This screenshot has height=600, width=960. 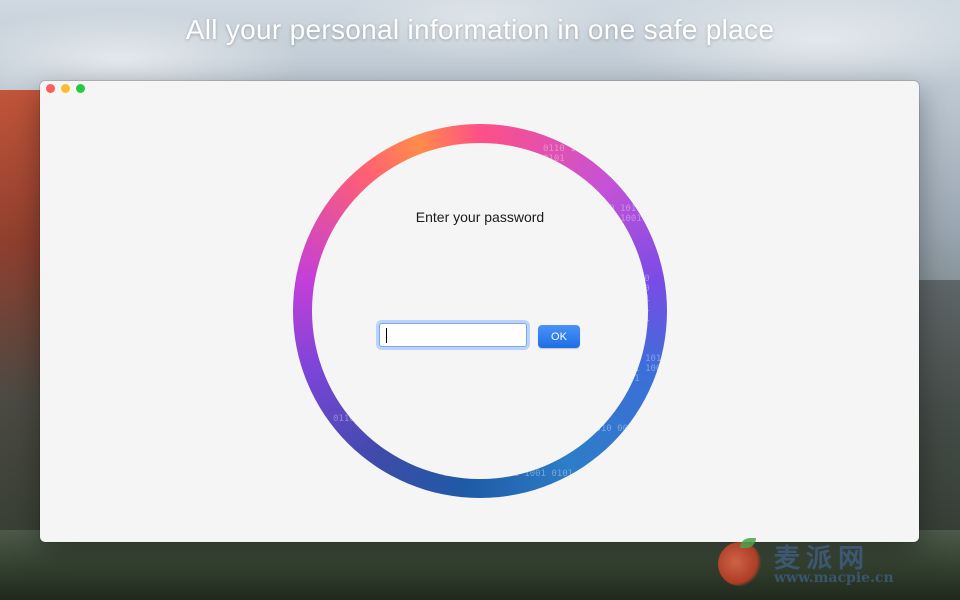 What do you see at coordinates (386, 335) in the screenshot?
I see `text-caret` at bounding box center [386, 335].